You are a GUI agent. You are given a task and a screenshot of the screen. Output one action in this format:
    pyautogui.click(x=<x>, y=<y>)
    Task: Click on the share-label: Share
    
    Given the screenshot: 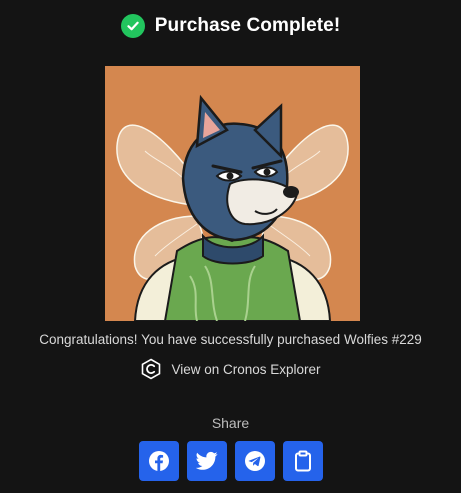 What is the action you would take?
    pyautogui.click(x=230, y=423)
    